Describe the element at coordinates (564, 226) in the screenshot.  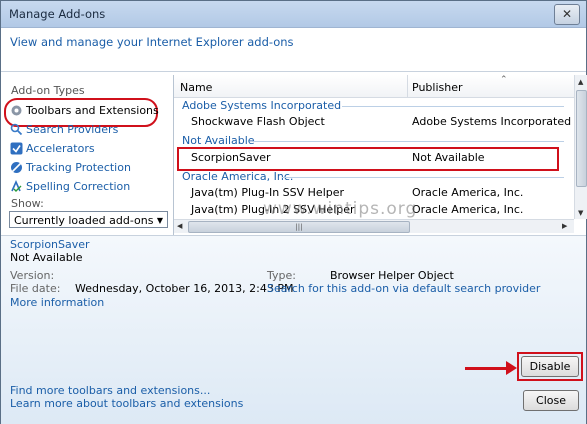
I see `scroll-right-icon: ▶` at that location.